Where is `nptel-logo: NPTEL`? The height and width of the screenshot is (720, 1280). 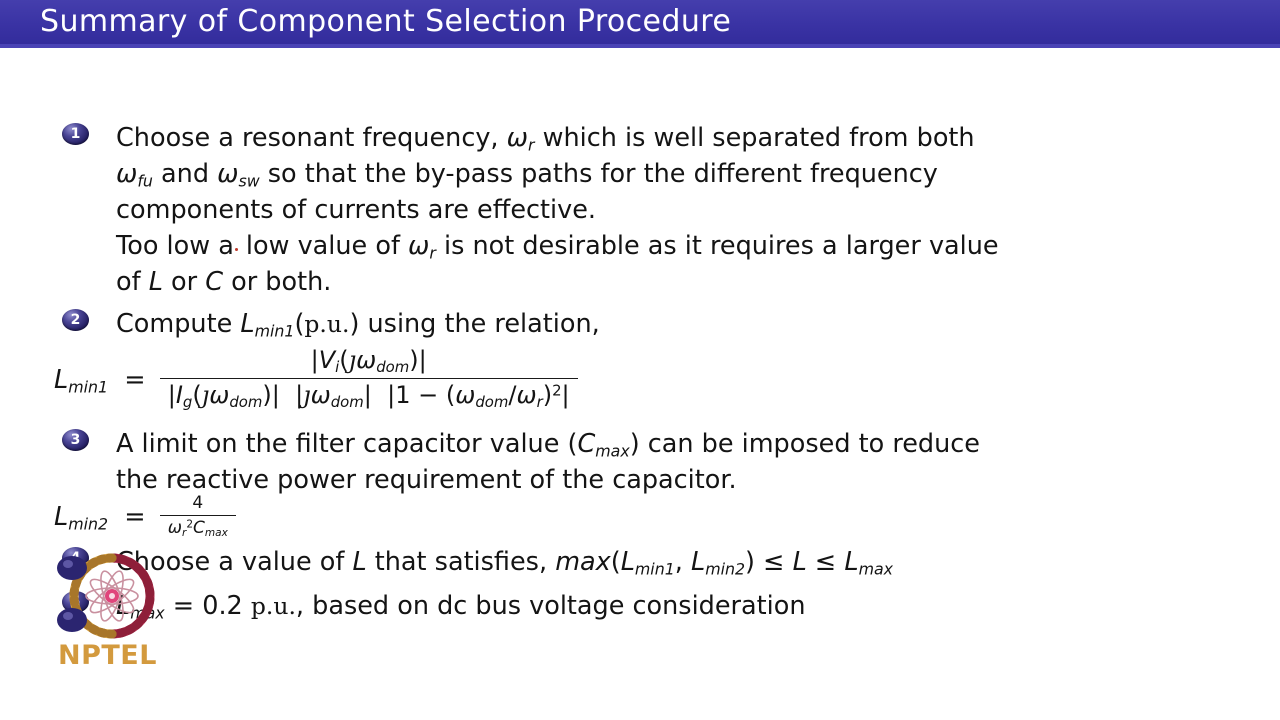
nptel-logo: NPTEL is located at coordinates (112, 610).